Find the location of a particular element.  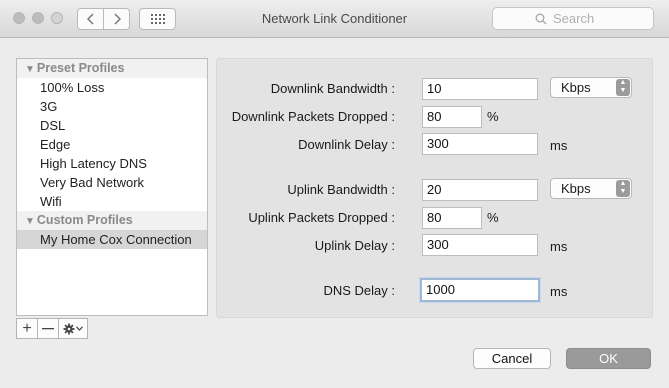

search-icon is located at coordinates (541, 18).